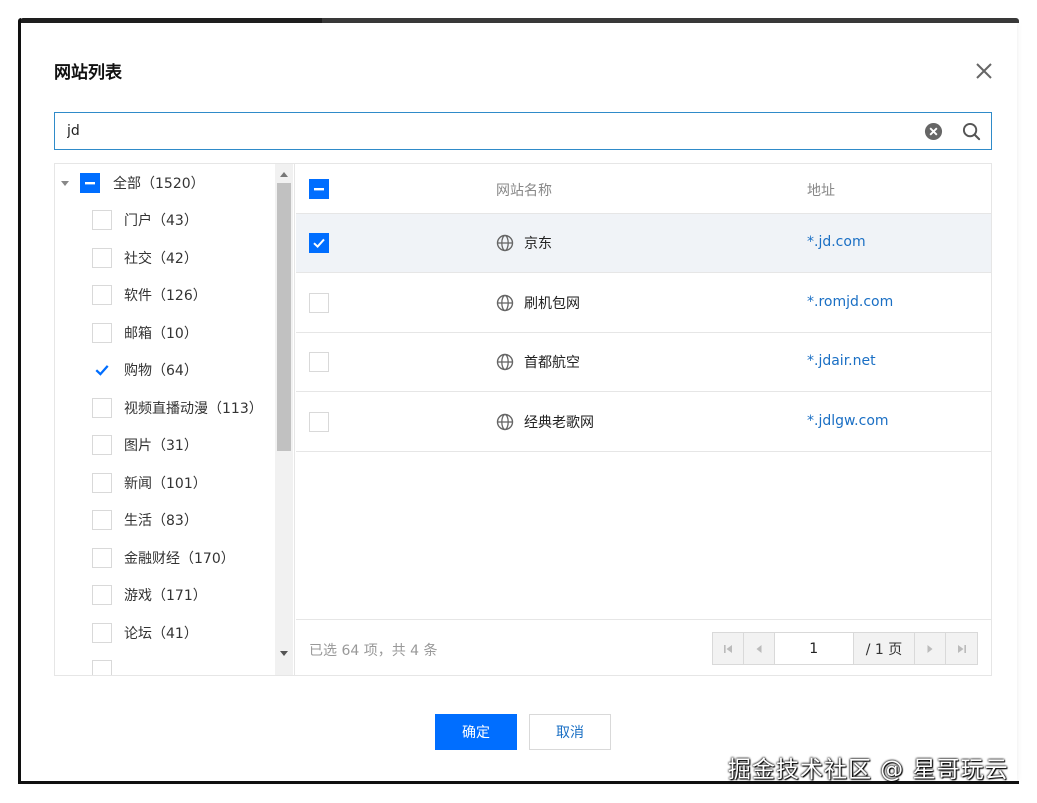 The height and width of the screenshot is (803, 1037). I want to click on first-page-button, so click(728, 648).